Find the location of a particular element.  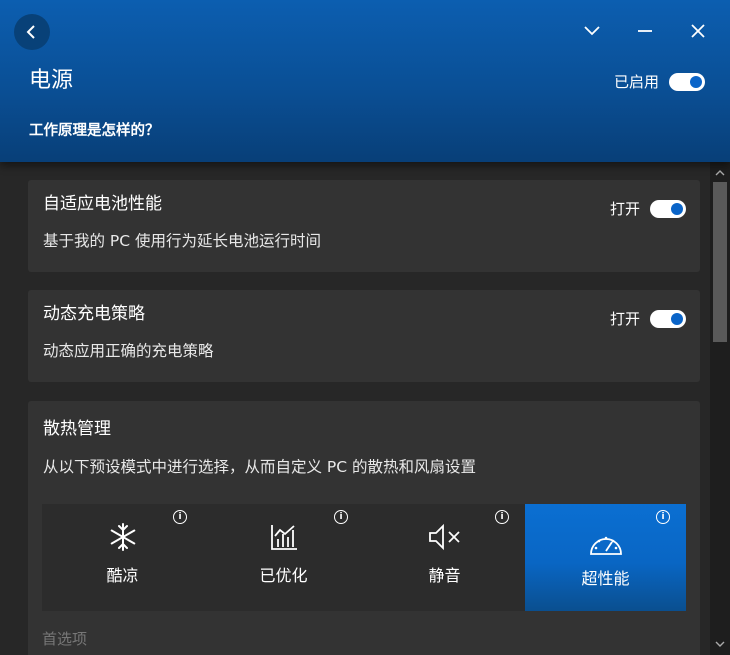

card-description: 动态应用正确的充电策略 is located at coordinates (128, 351).